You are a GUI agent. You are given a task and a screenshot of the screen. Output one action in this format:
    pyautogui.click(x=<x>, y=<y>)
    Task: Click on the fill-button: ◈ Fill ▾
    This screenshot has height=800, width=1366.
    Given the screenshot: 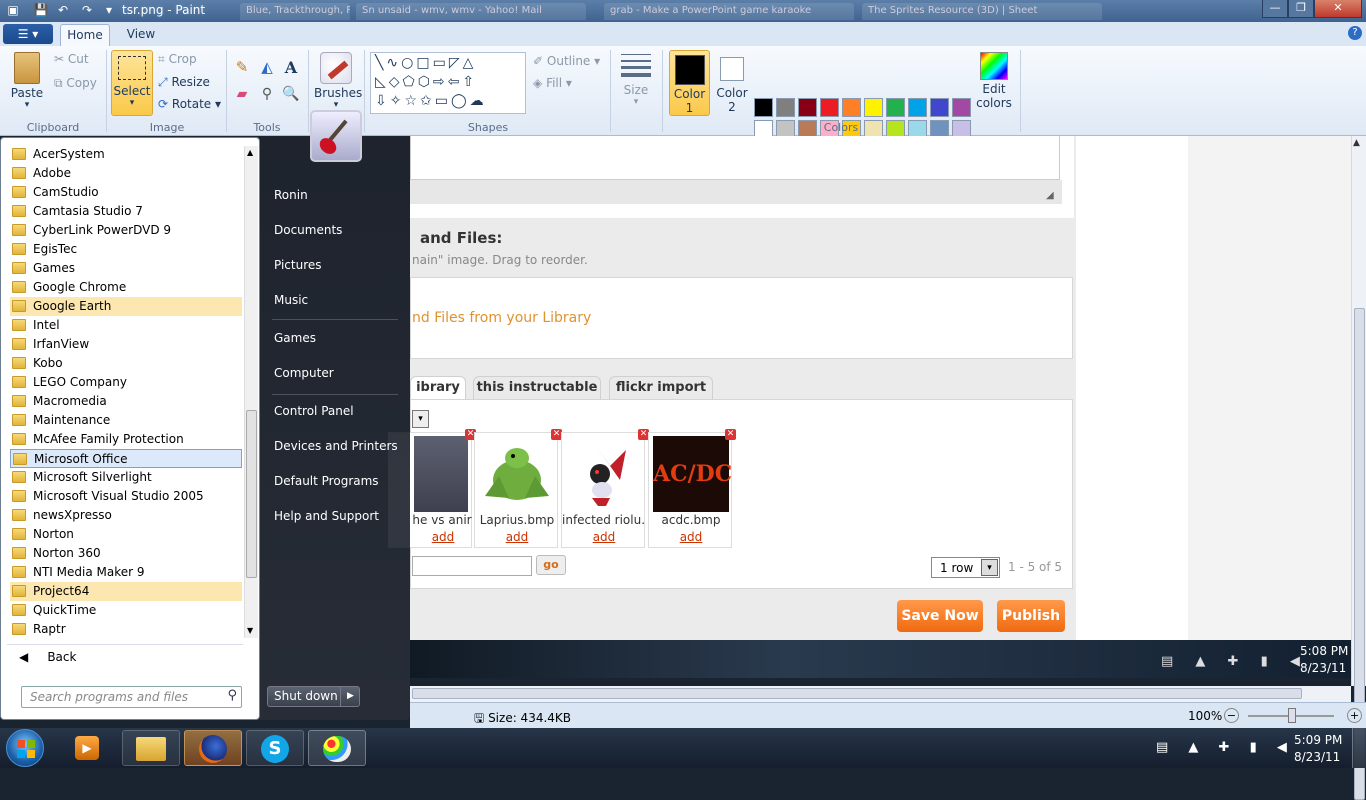 What is the action you would take?
    pyautogui.click(x=552, y=83)
    